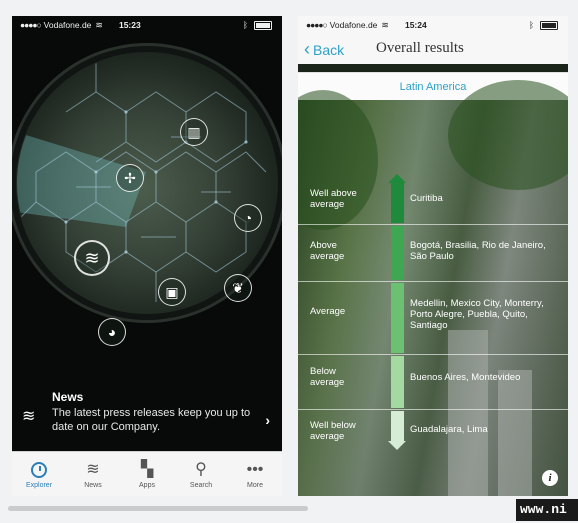  I want to click on search-icon: ⚲, so click(201, 469).